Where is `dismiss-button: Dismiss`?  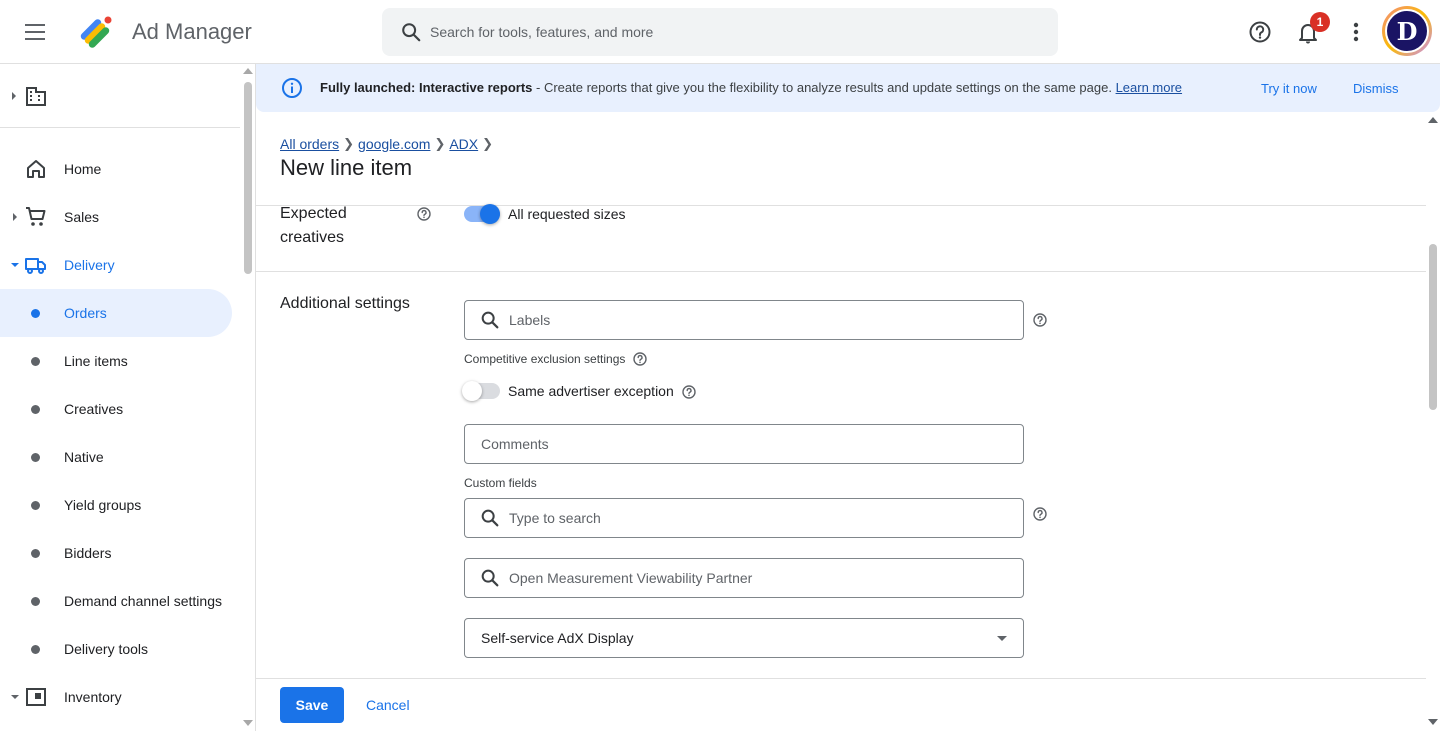 dismiss-button: Dismiss is located at coordinates (1376, 88).